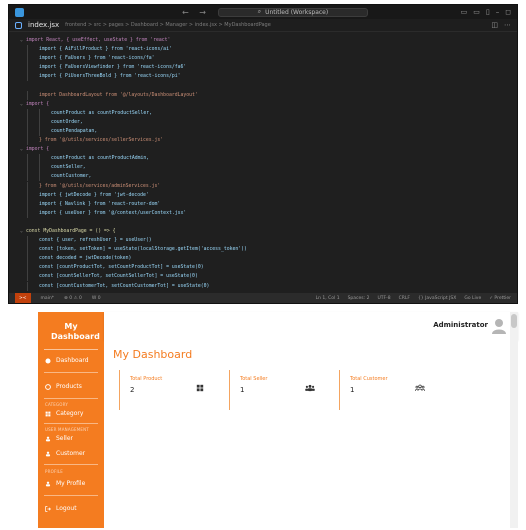  I want to click on stat-card-product: Total Product 2, so click(168, 390).